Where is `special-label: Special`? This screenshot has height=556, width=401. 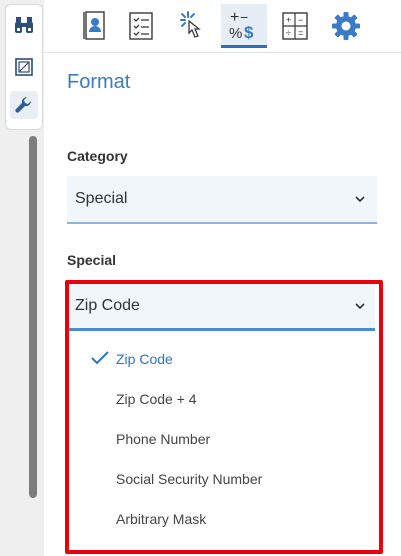 special-label: Special is located at coordinates (92, 260).